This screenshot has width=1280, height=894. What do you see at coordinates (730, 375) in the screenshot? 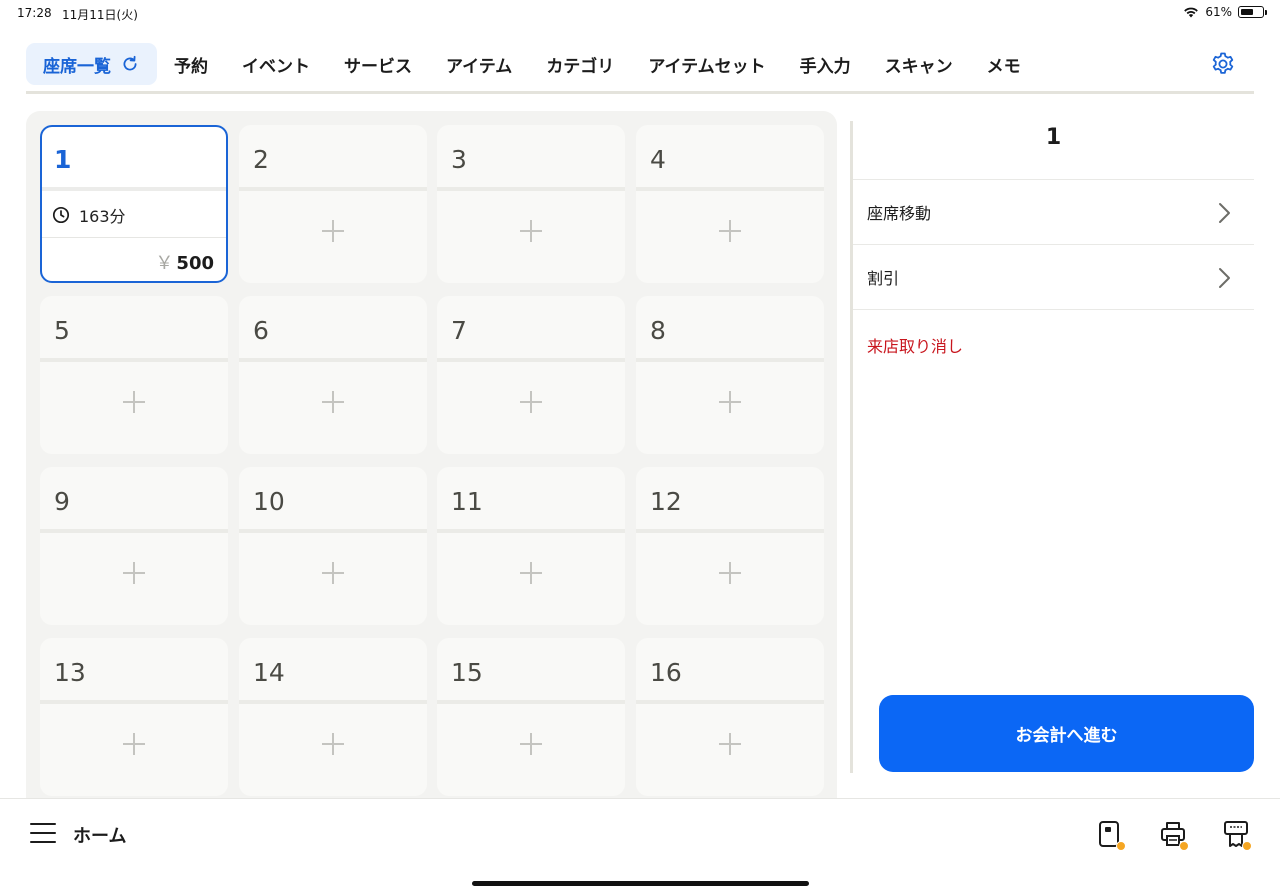
I see `seat-card: 8` at bounding box center [730, 375].